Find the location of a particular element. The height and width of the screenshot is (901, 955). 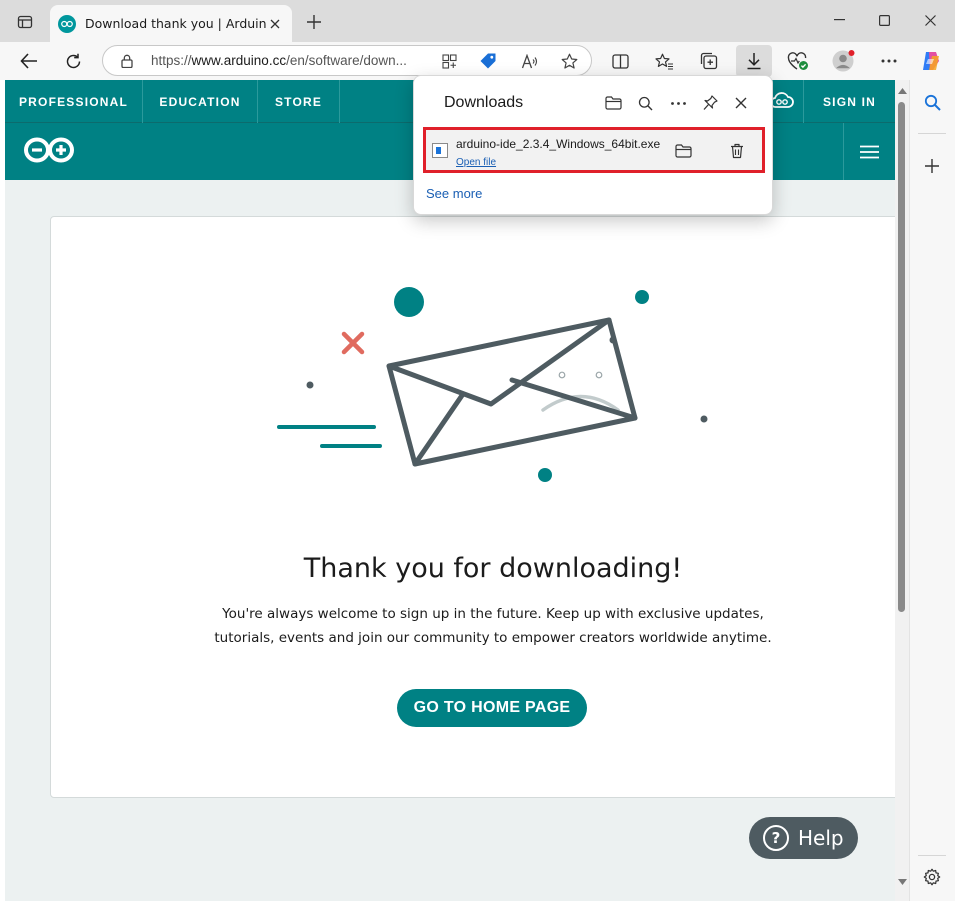

copilot-icon is located at coordinates (931, 61).